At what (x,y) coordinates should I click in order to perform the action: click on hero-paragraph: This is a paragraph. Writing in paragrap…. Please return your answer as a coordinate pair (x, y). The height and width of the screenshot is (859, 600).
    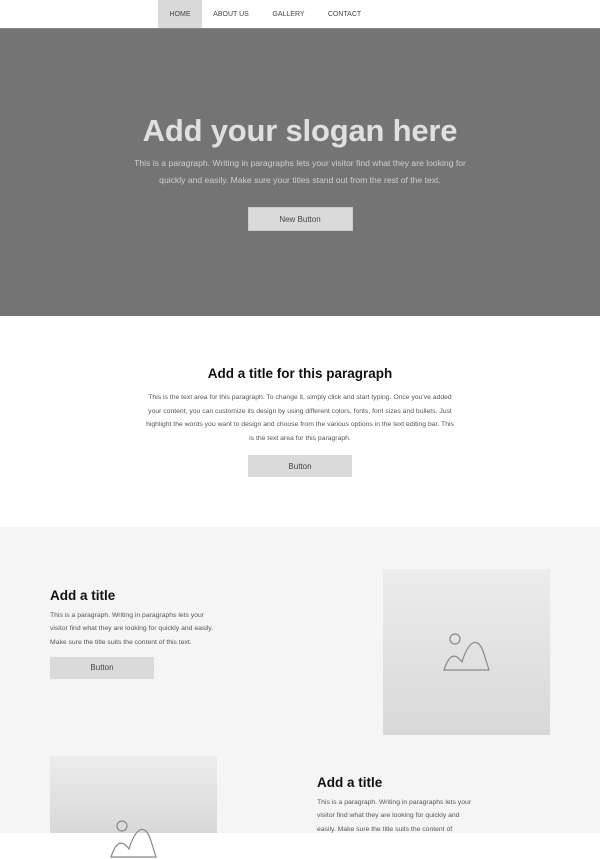
    Looking at the image, I should click on (300, 171).